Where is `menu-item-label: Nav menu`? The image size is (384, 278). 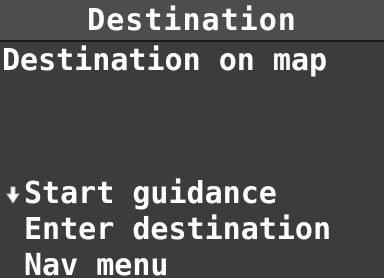
menu-item-label: Nav menu is located at coordinates (96, 263).